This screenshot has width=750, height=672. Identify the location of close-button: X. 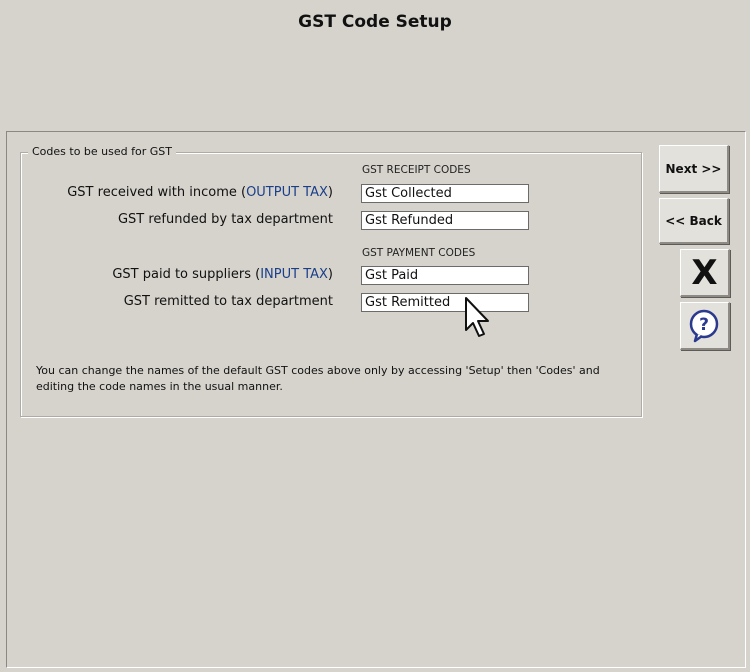
(705, 273).